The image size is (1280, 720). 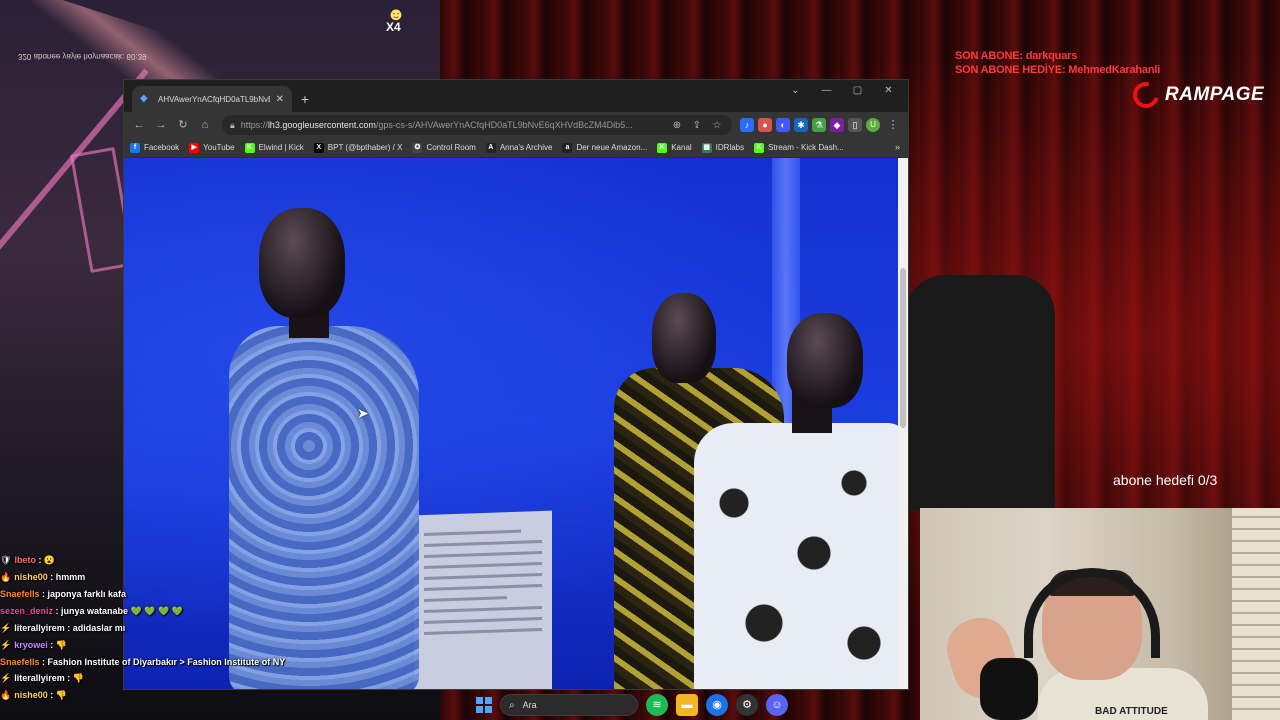 What do you see at coordinates (801, 556) in the screenshot?
I see `mannequin-printed-shirt` at bounding box center [801, 556].